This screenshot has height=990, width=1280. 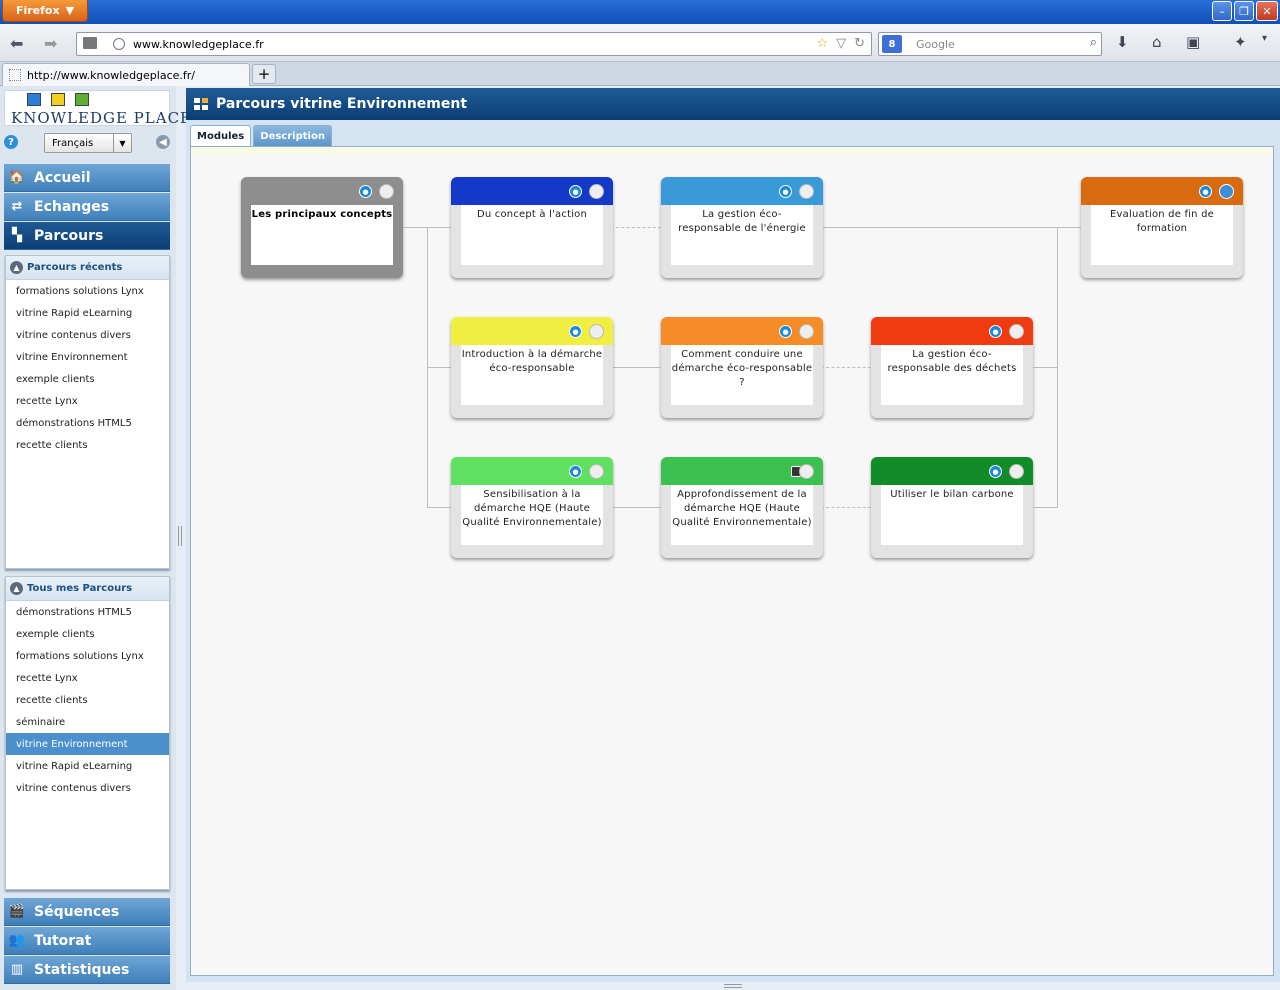 What do you see at coordinates (1157, 42) in the screenshot?
I see `home-icon: ⌂` at bounding box center [1157, 42].